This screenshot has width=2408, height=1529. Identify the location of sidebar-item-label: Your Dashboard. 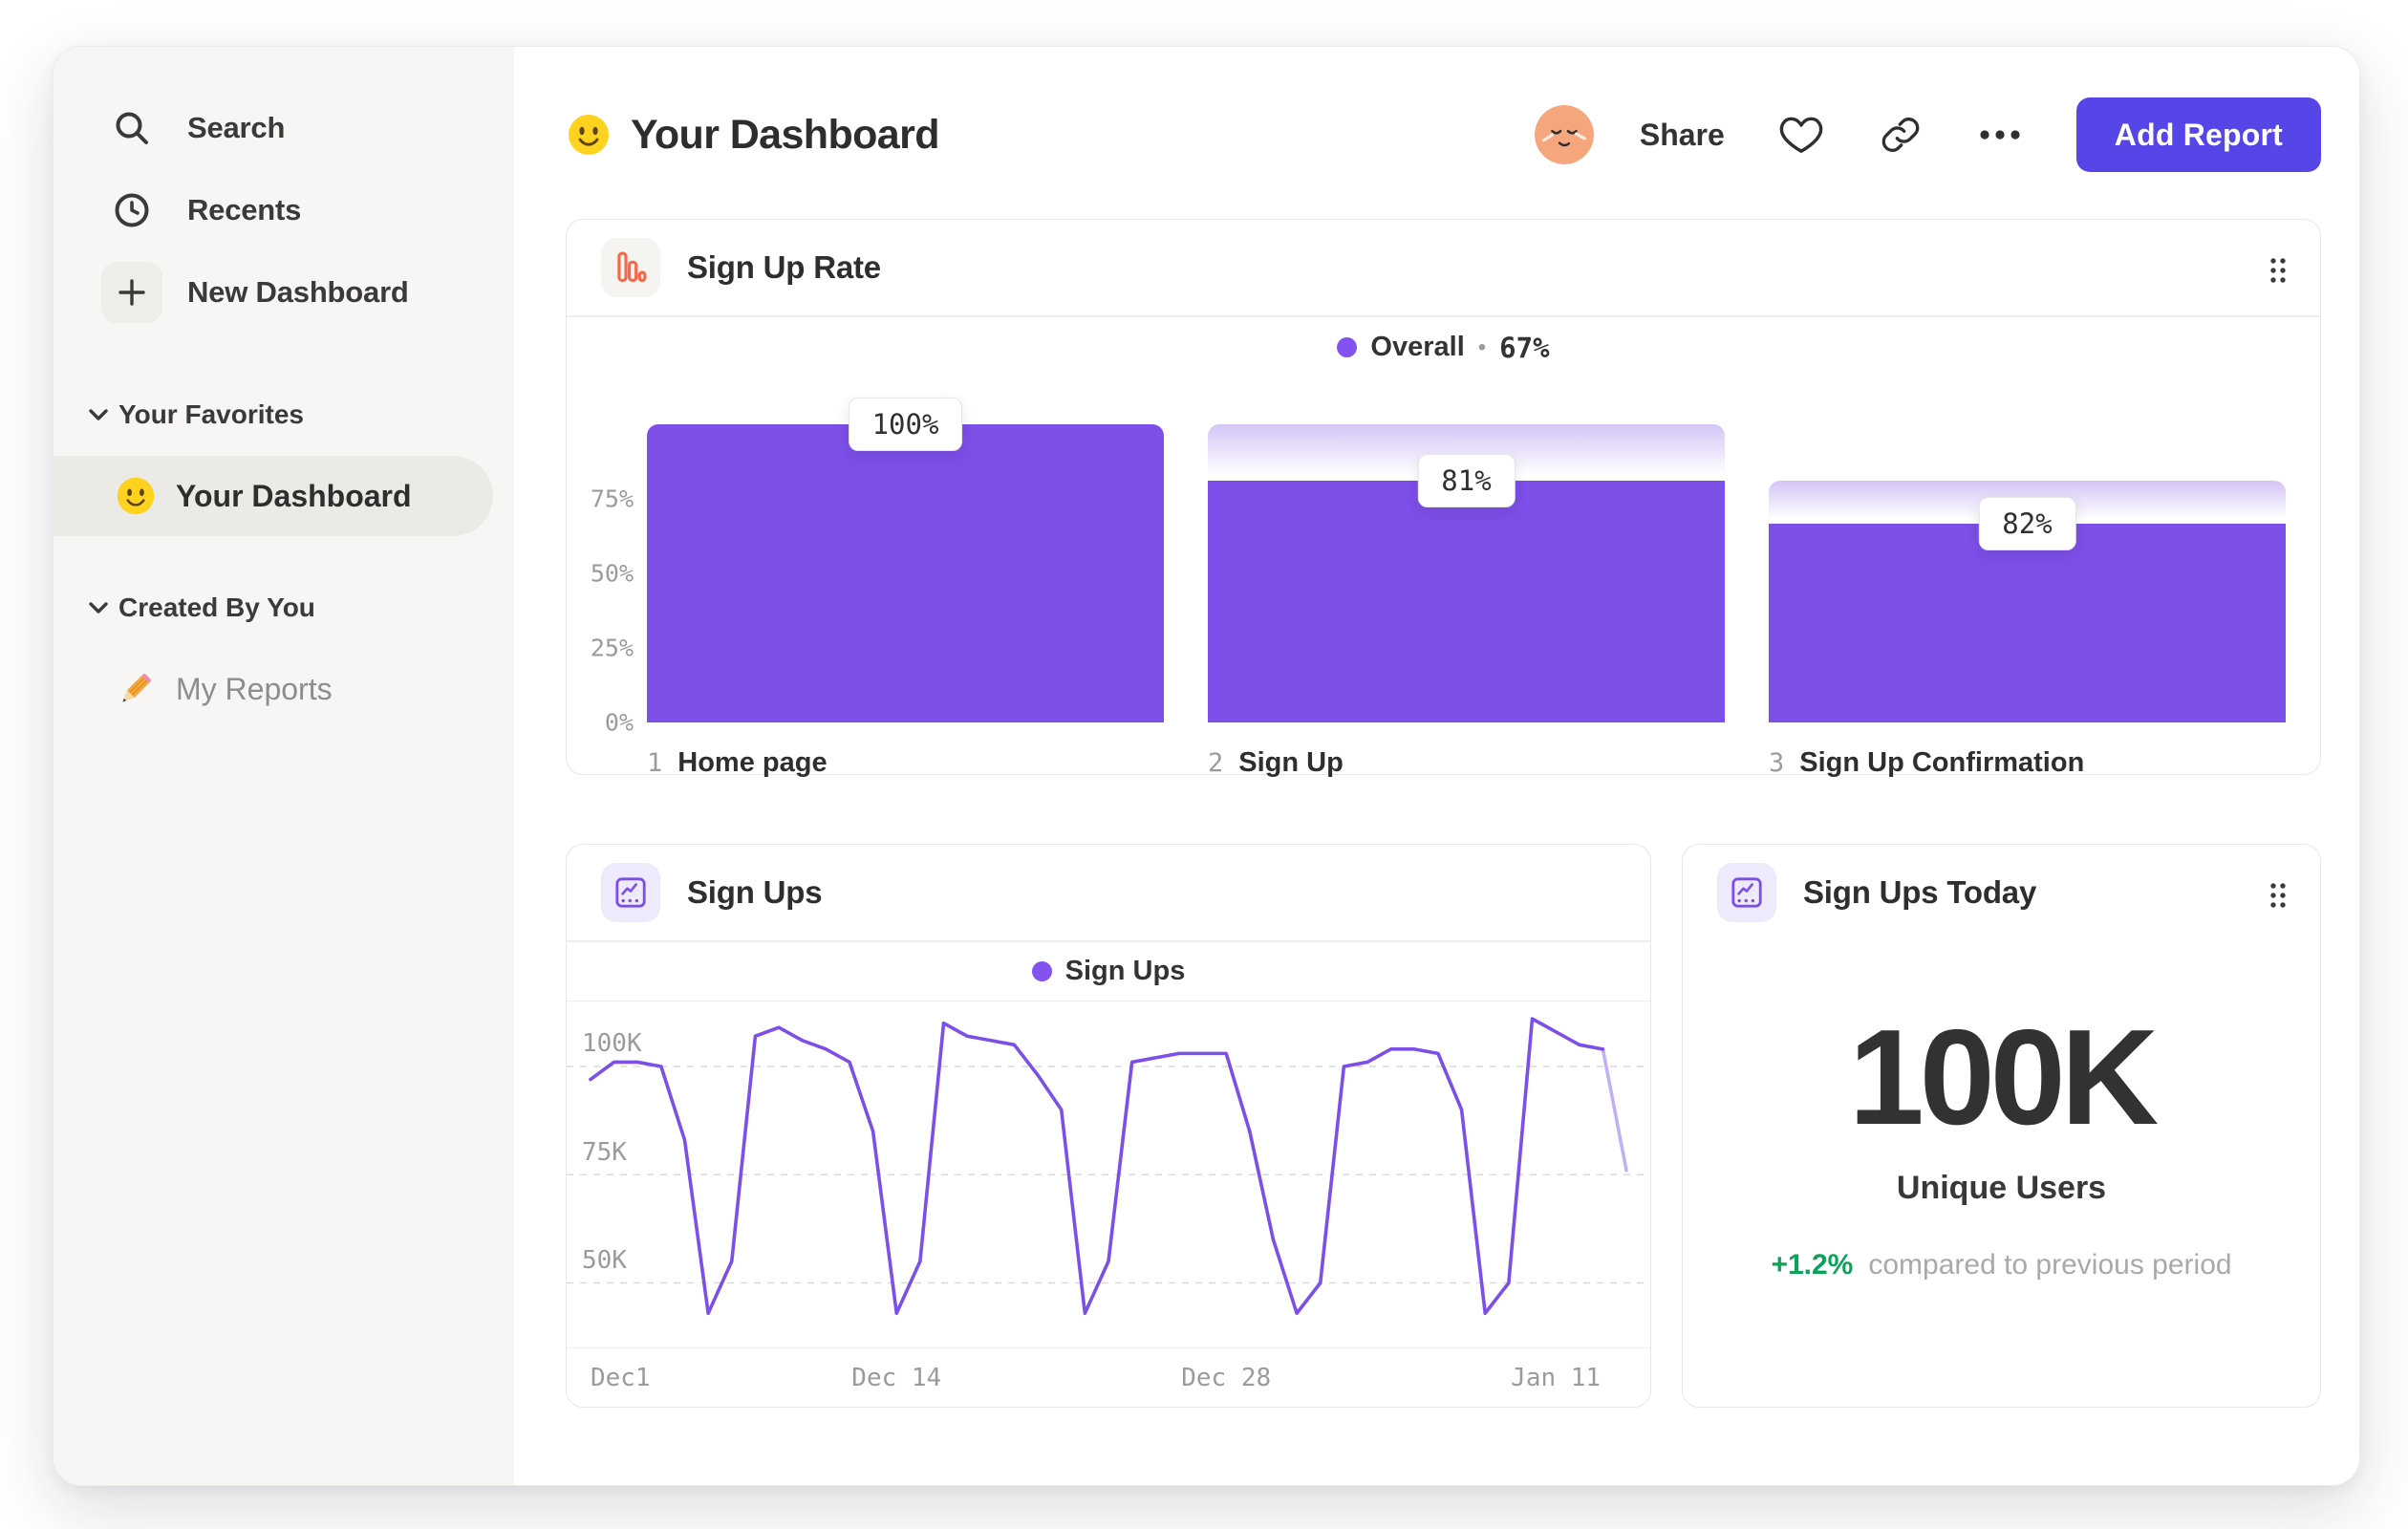
(294, 495).